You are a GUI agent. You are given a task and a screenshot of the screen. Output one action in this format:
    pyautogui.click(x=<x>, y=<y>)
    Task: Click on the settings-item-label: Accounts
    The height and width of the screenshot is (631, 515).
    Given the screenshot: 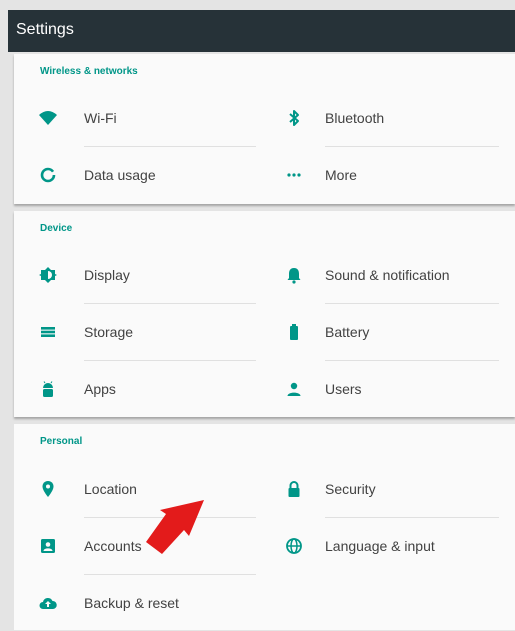 What is the action you would take?
    pyautogui.click(x=113, y=546)
    